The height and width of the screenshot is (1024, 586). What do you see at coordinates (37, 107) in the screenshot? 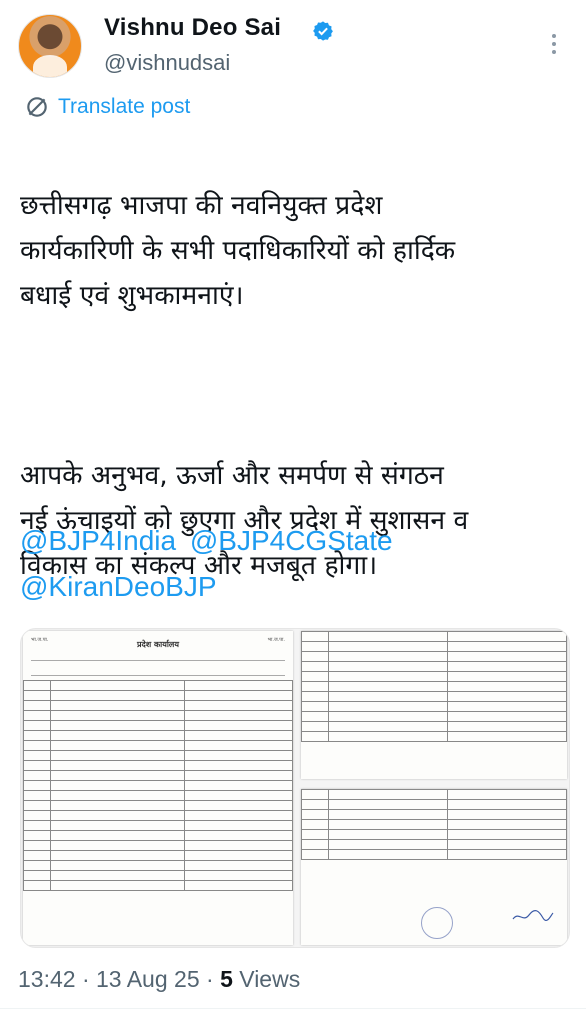
I see `translate-icon` at bounding box center [37, 107].